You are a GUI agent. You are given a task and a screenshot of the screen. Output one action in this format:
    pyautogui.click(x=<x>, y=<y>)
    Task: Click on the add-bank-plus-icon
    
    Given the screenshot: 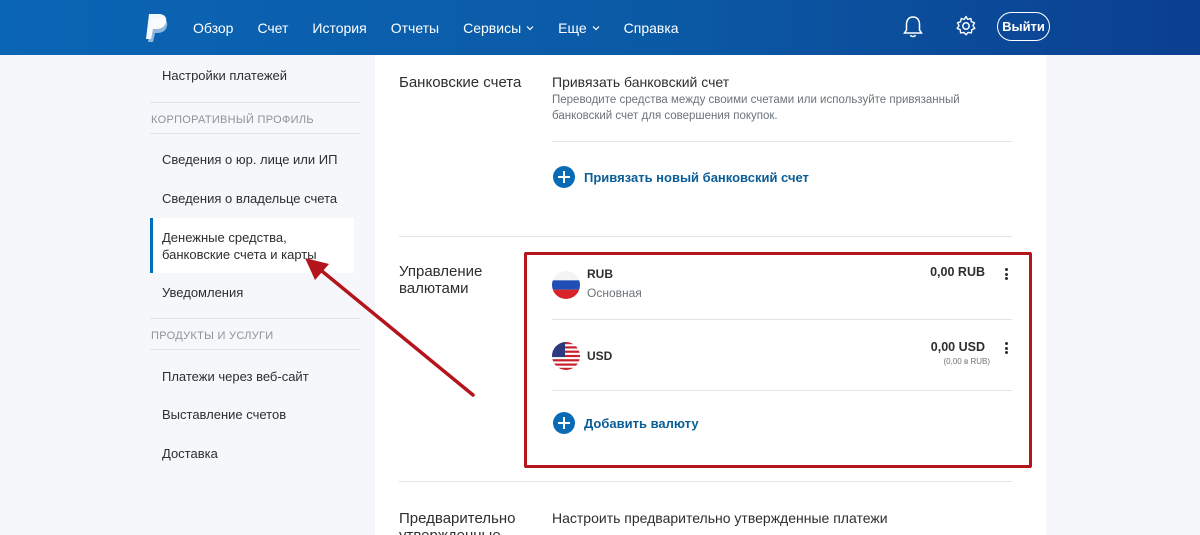 What is the action you would take?
    pyautogui.click(x=564, y=177)
    